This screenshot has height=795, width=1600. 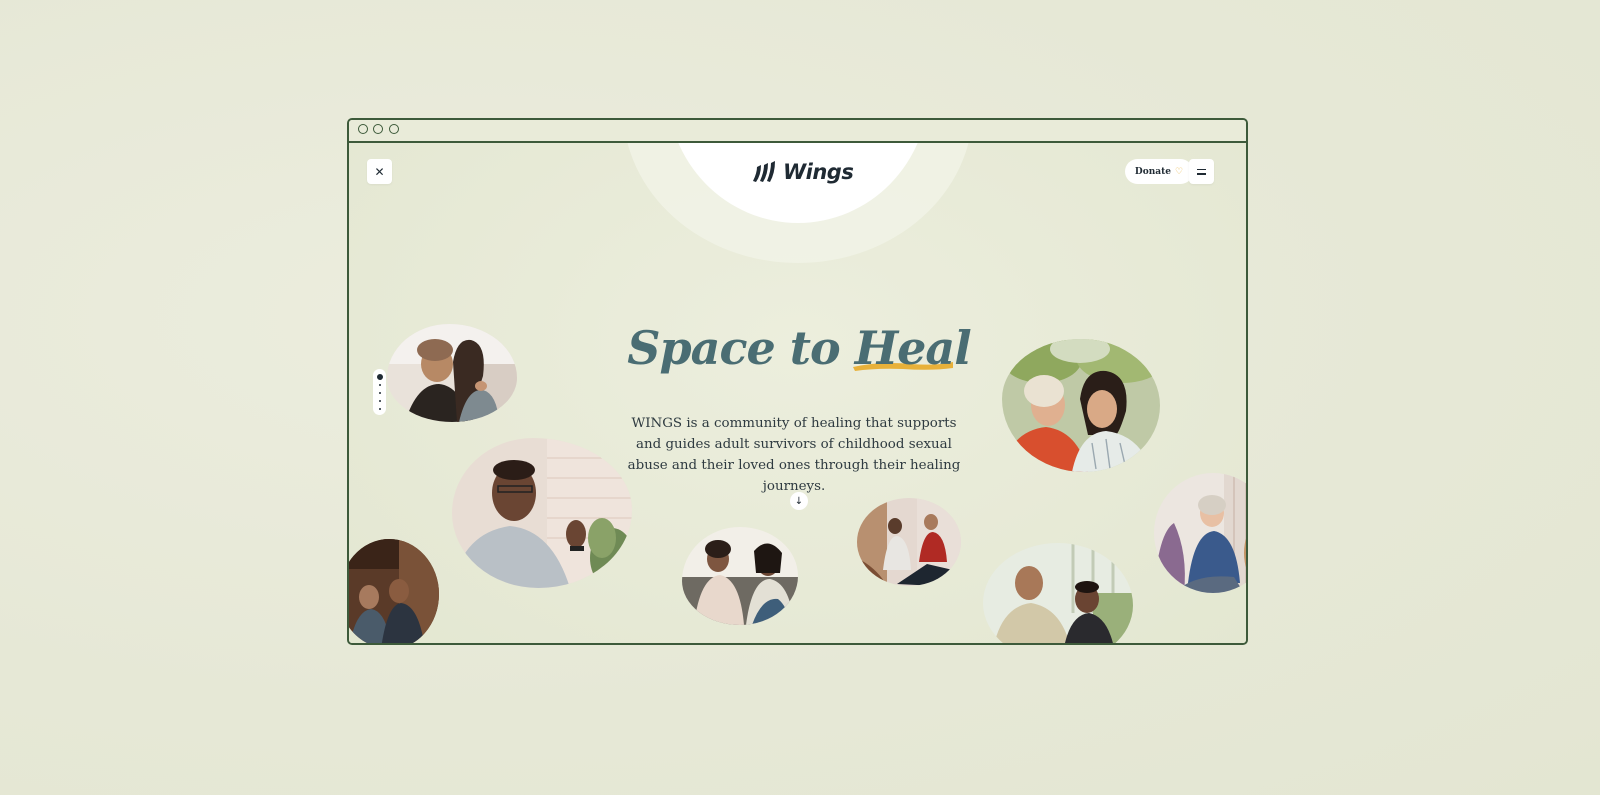 I want to click on logo-text: Wings, so click(x=818, y=172).